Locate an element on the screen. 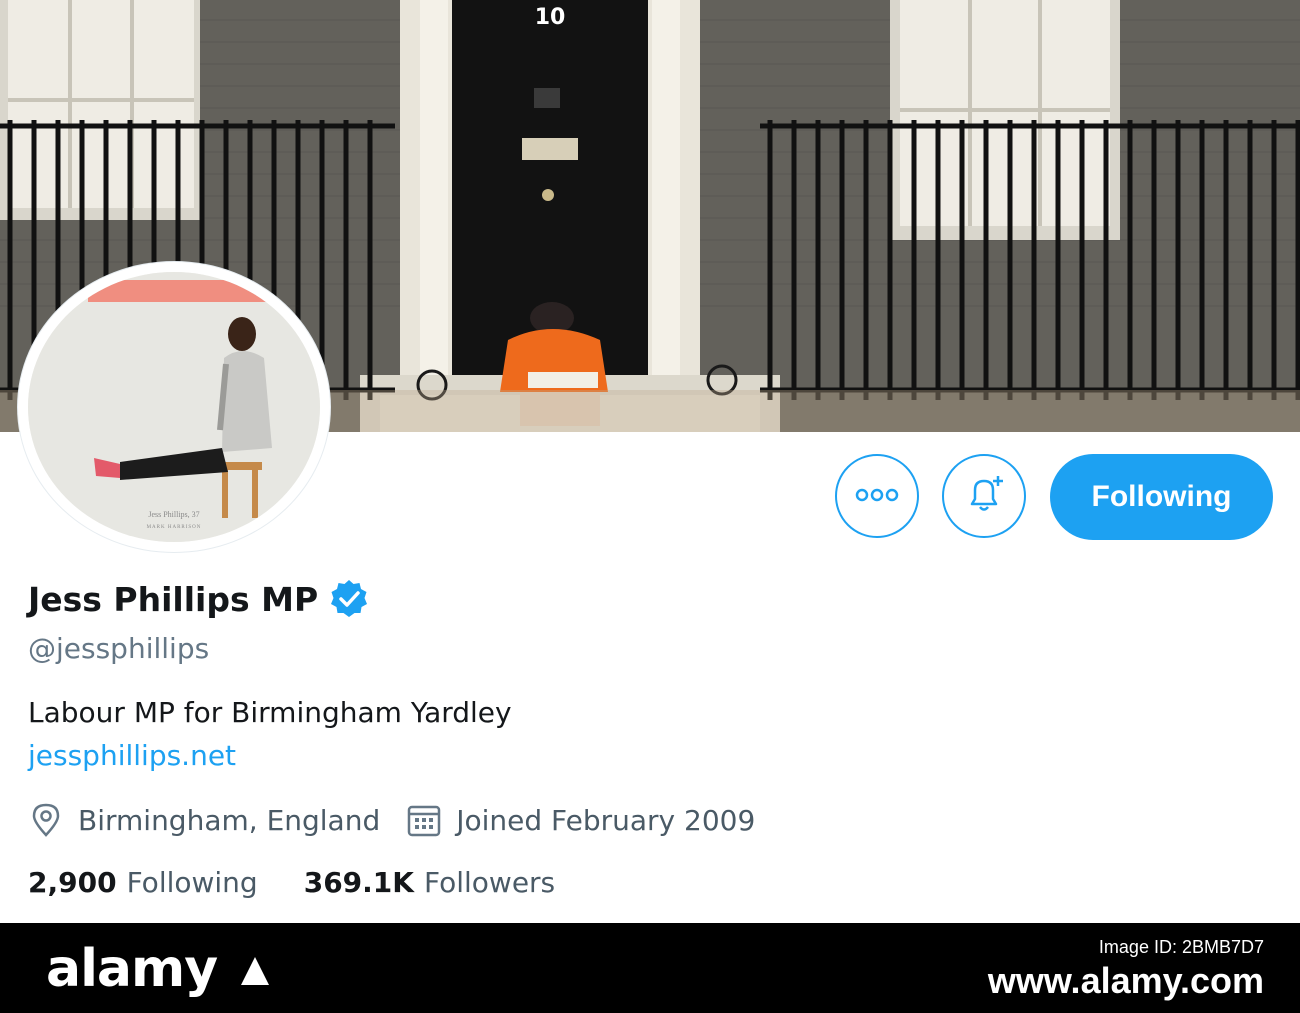 This screenshot has width=1300, height=1013. more-options-button is located at coordinates (877, 496).